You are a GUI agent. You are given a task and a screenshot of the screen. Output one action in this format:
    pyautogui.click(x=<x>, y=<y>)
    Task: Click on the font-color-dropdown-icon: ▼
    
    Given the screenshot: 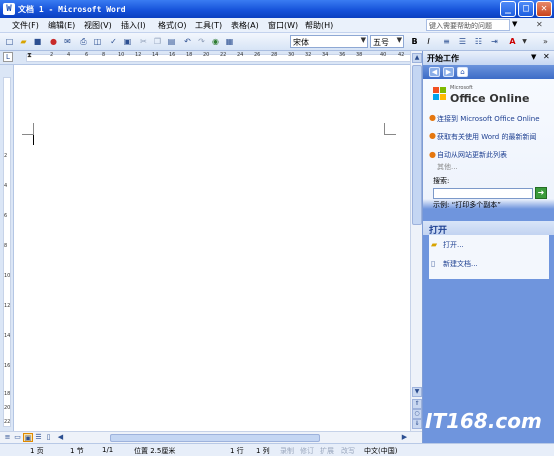 What is the action you would take?
    pyautogui.click(x=524, y=41)
    